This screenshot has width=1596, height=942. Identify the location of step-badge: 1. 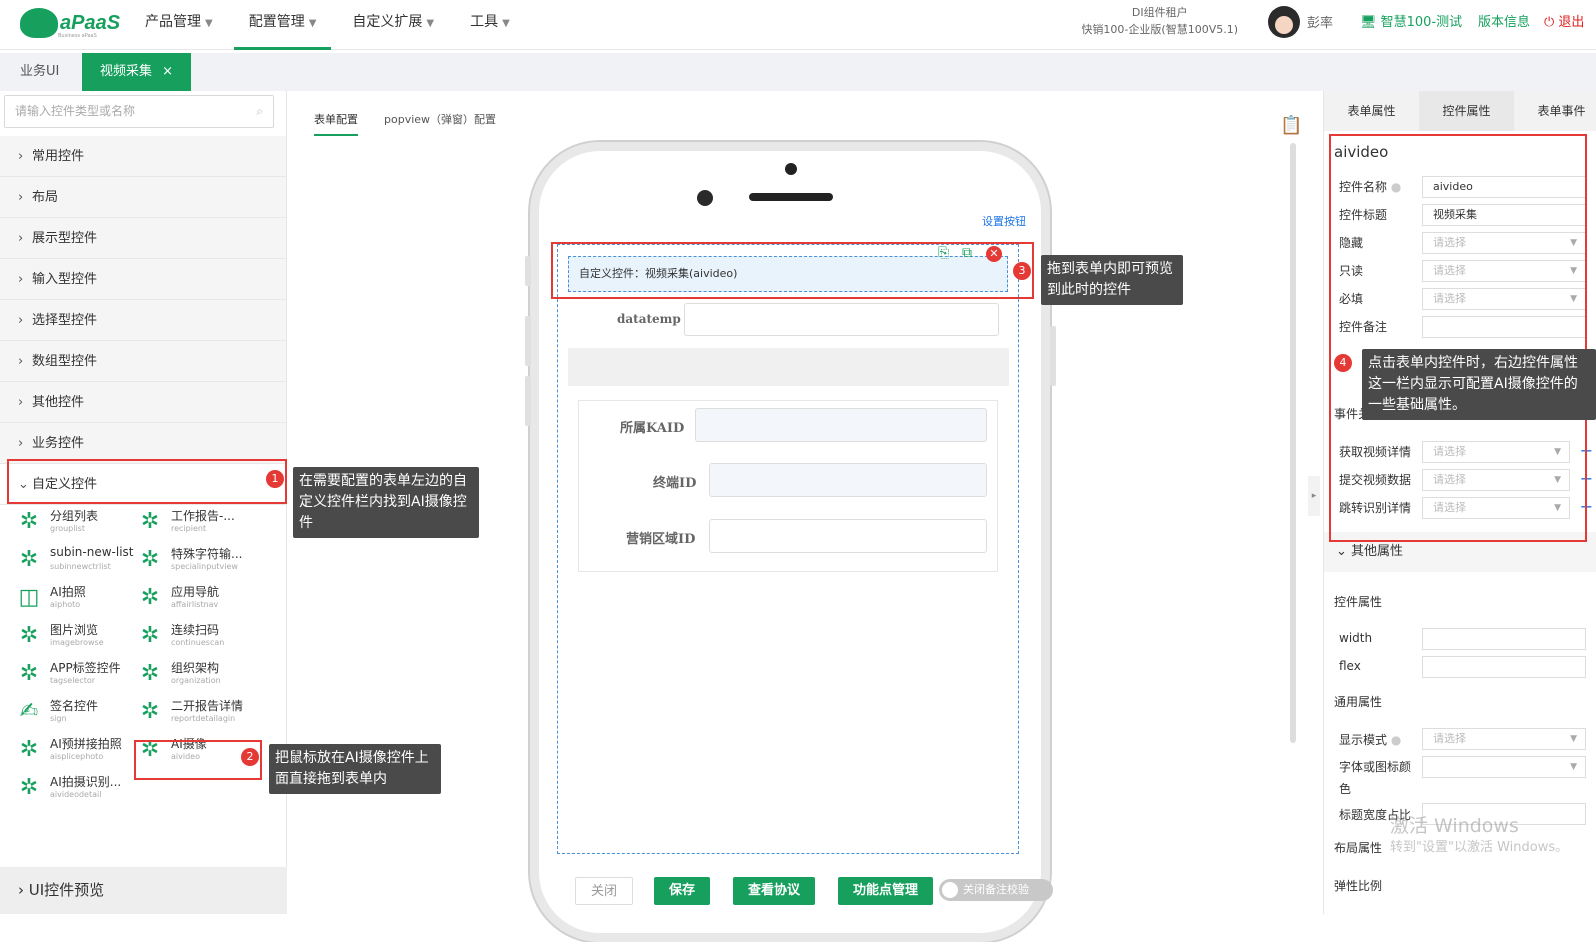
(275, 479).